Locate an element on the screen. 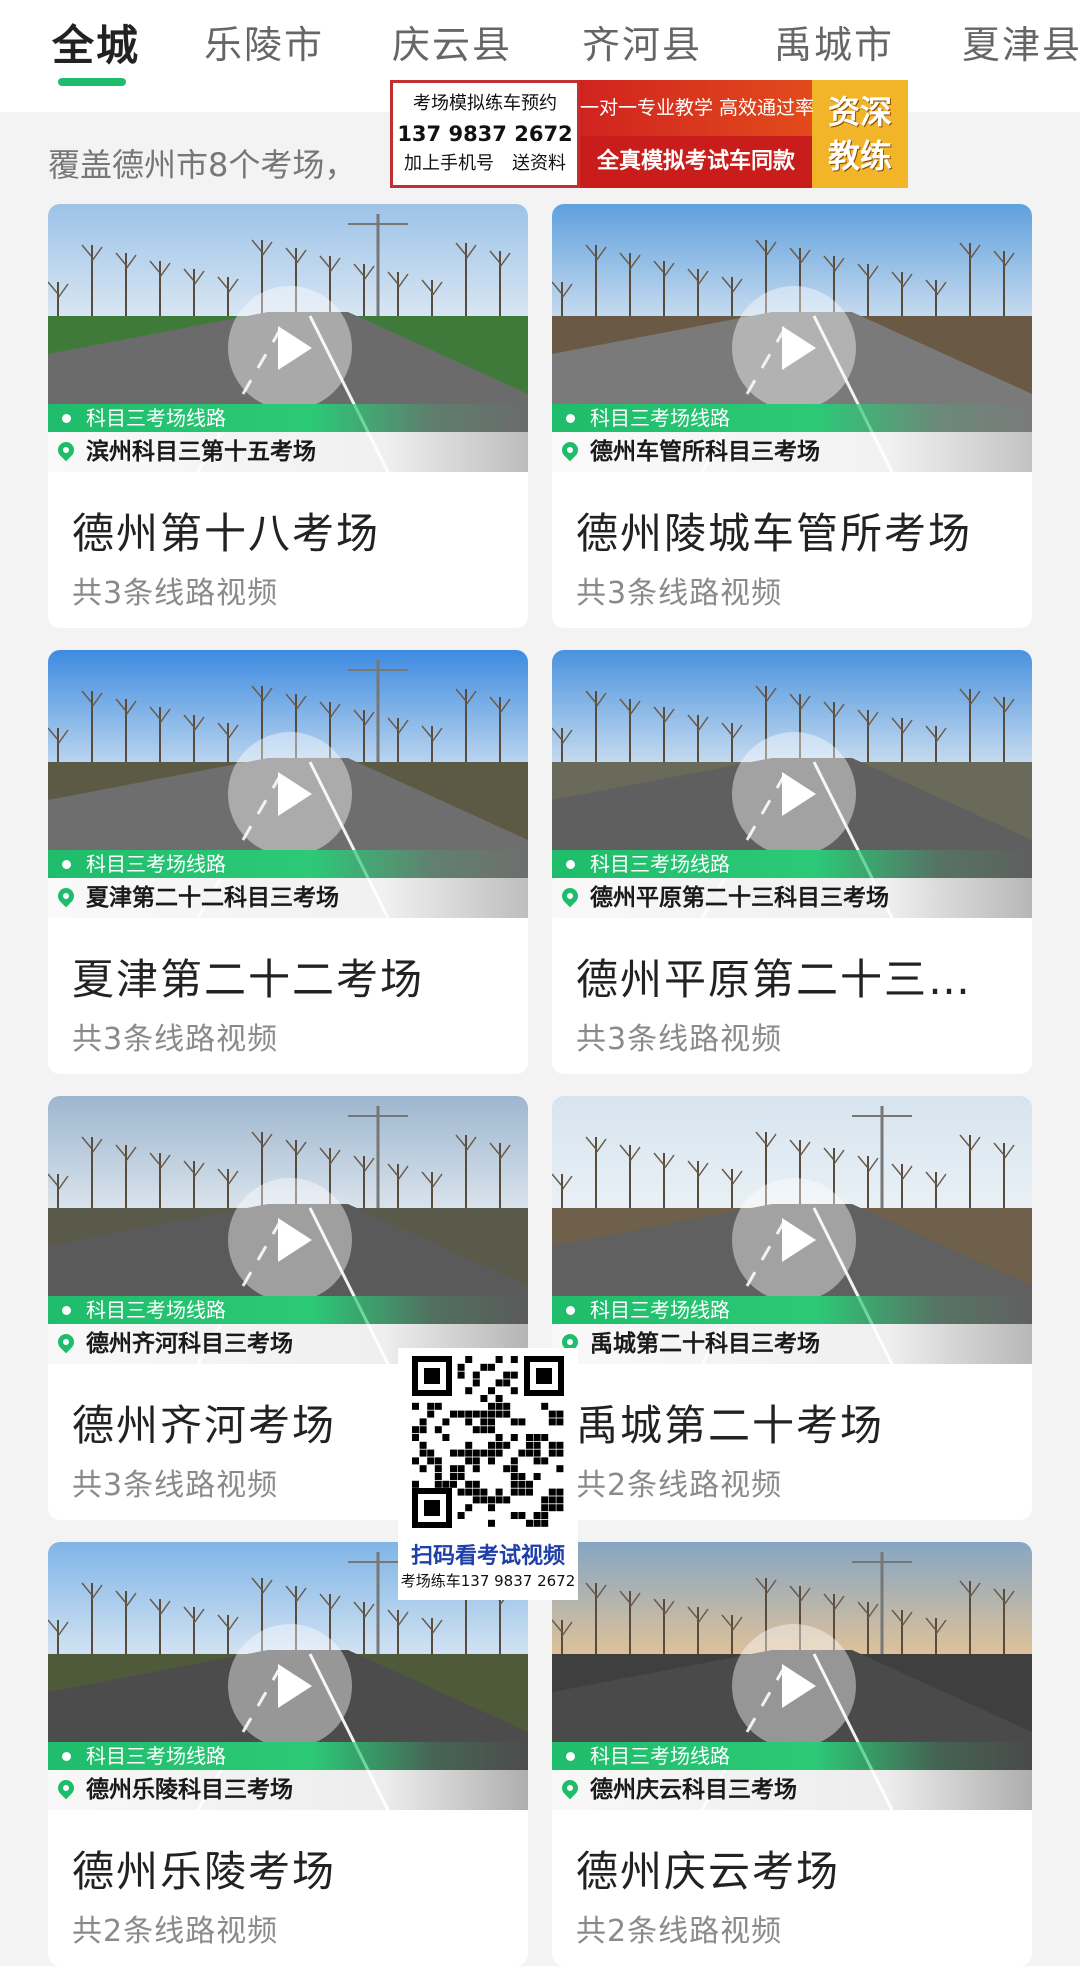 This screenshot has height=1966, width=1080. video-thumbnail: 科目三考场线路 夏津第二十二科目三考场 is located at coordinates (288, 784).